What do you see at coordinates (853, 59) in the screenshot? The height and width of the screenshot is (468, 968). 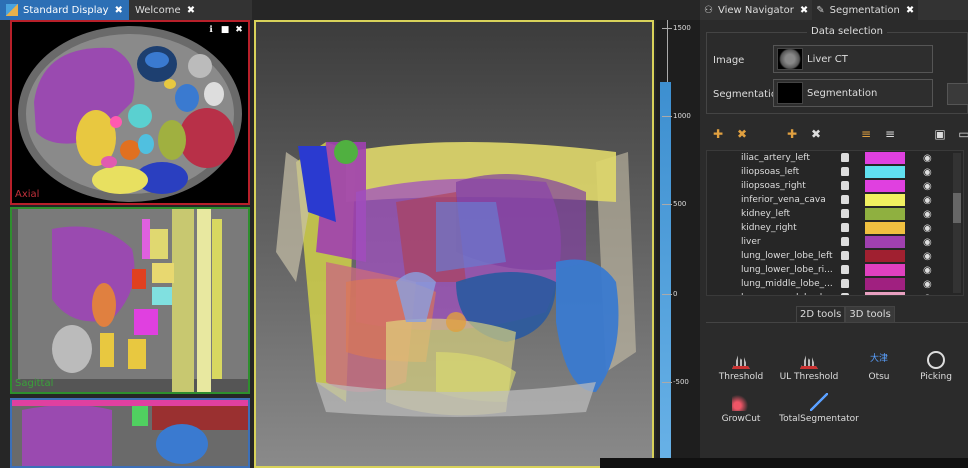 I see `image-selector: Liver CT` at bounding box center [853, 59].